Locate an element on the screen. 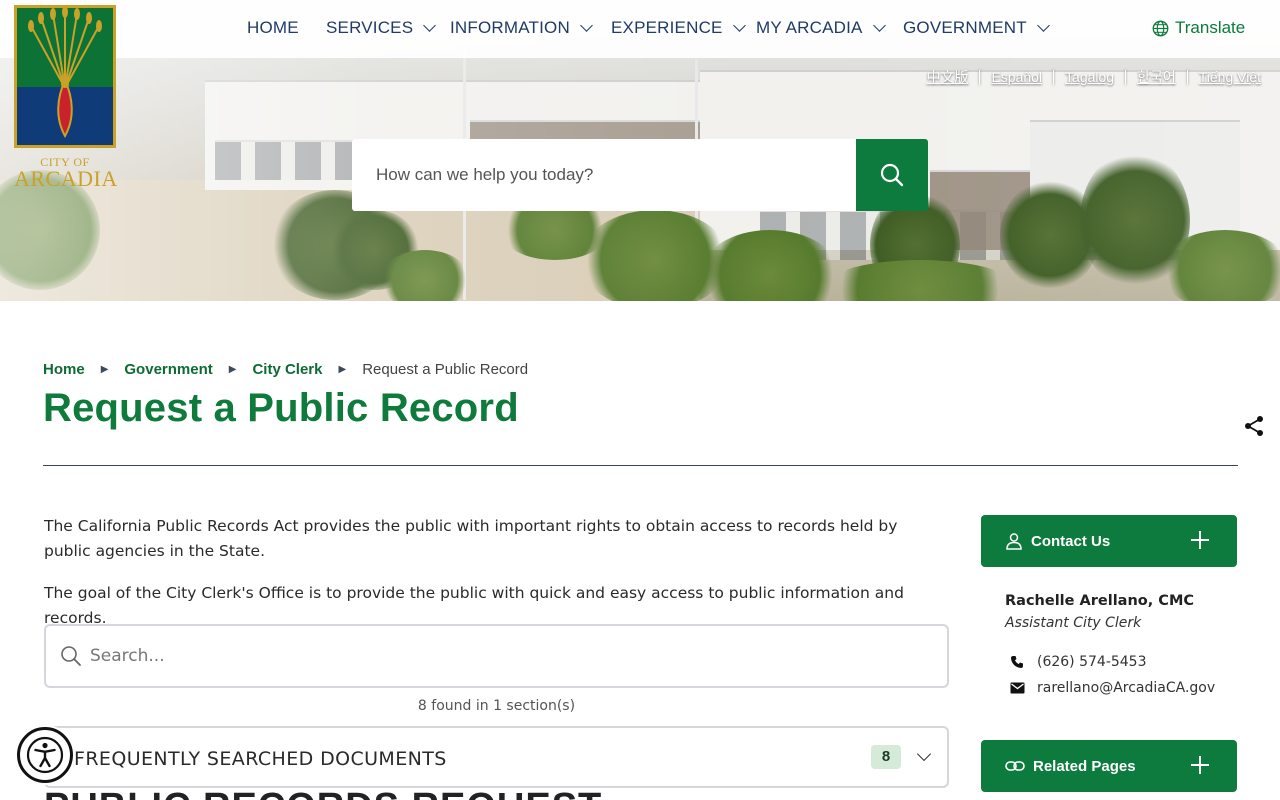  contact-role: Assistant City Clerk is located at coordinates (1073, 623).